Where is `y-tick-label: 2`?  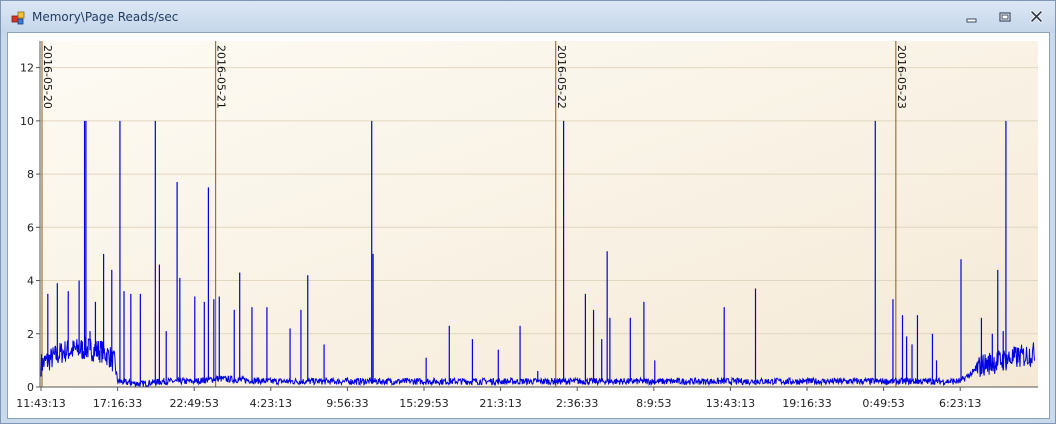
y-tick-label: 2 is located at coordinates (30, 334).